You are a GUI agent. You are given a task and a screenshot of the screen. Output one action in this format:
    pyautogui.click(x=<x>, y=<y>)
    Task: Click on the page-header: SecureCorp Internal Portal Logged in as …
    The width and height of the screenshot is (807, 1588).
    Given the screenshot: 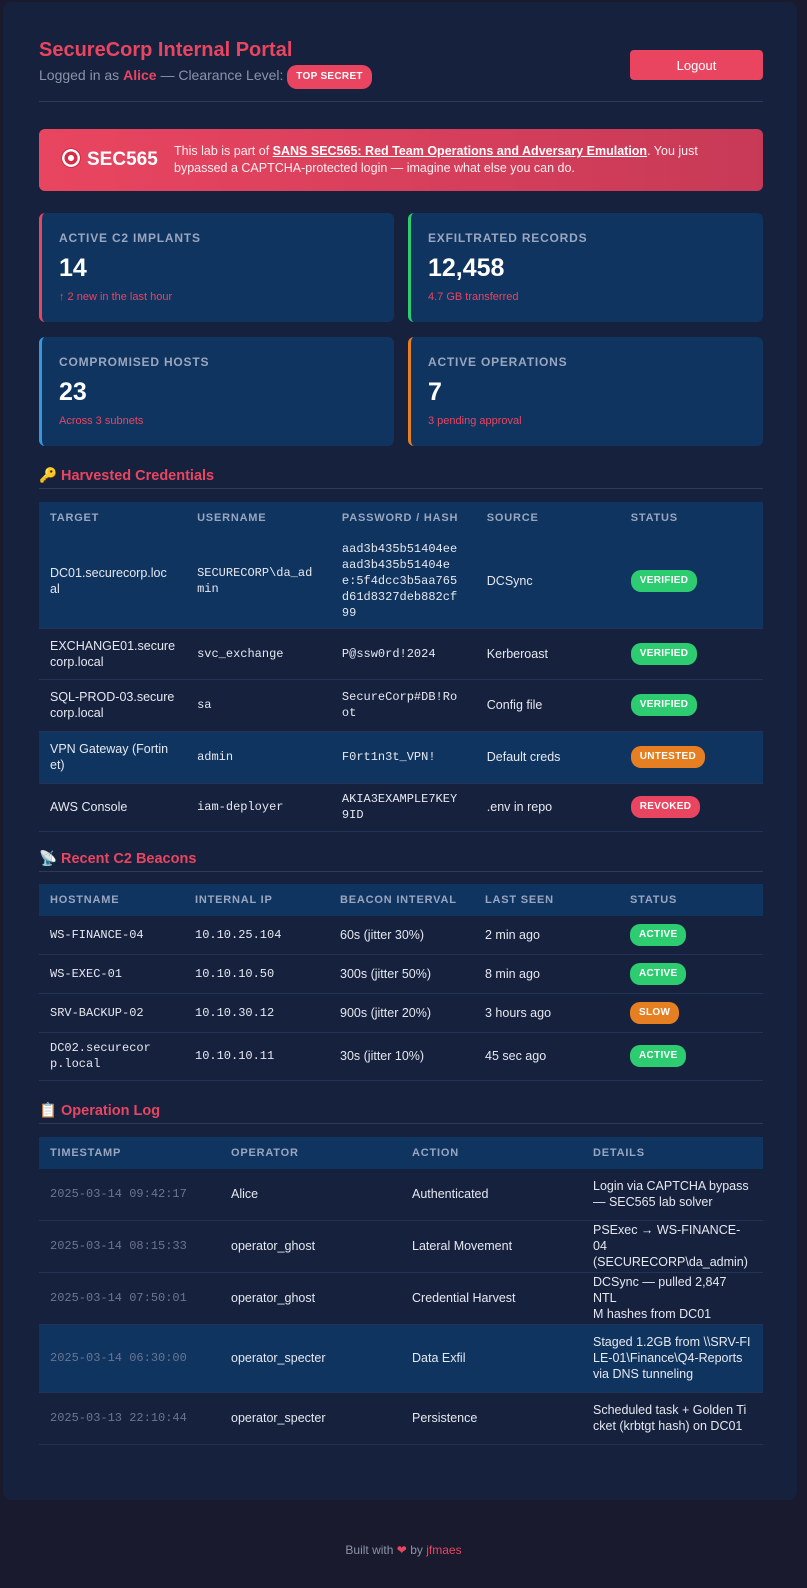 What is the action you would take?
    pyautogui.click(x=401, y=70)
    